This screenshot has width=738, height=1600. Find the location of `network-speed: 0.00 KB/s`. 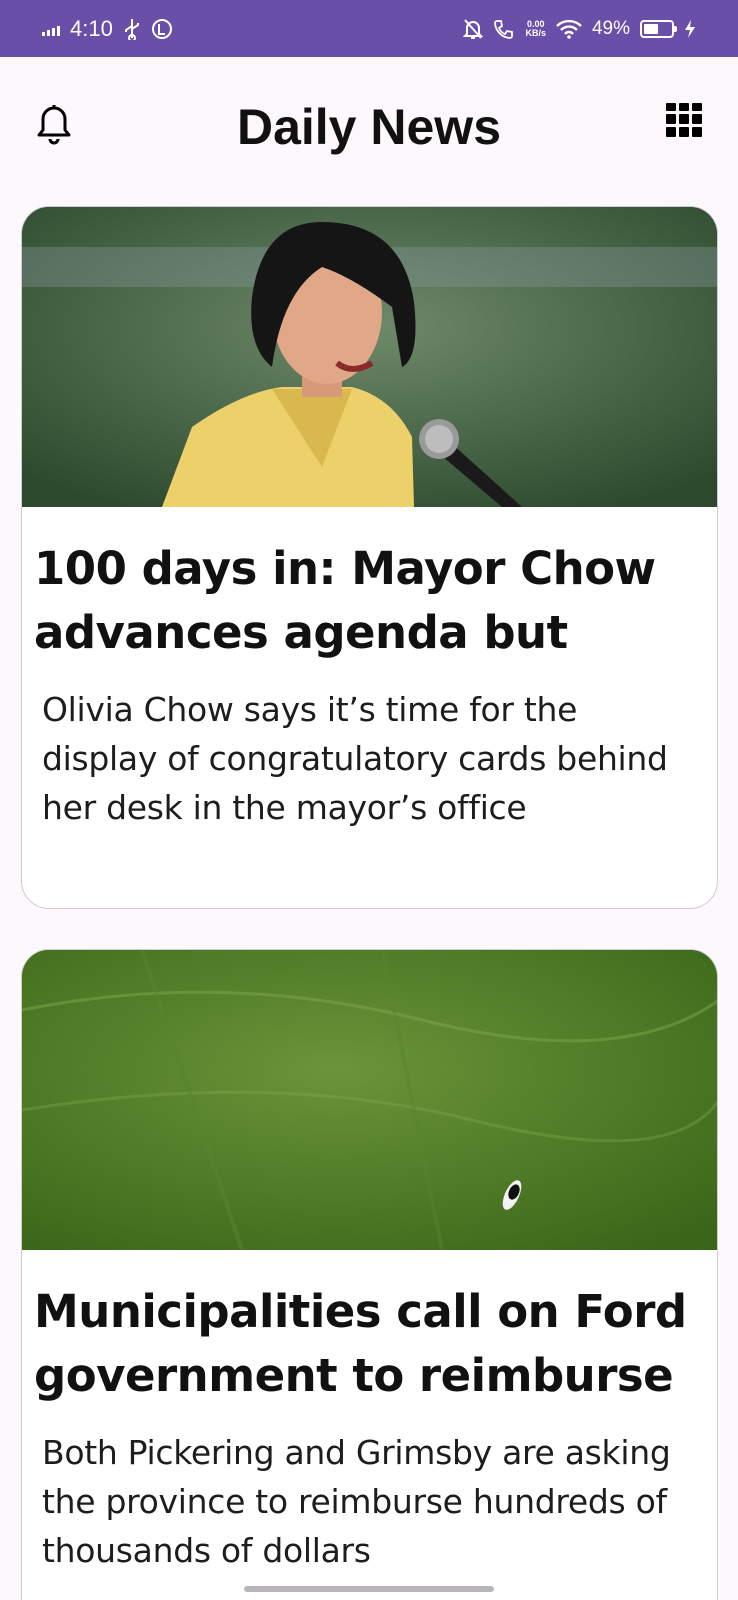

network-speed: 0.00 KB/s is located at coordinates (535, 28).